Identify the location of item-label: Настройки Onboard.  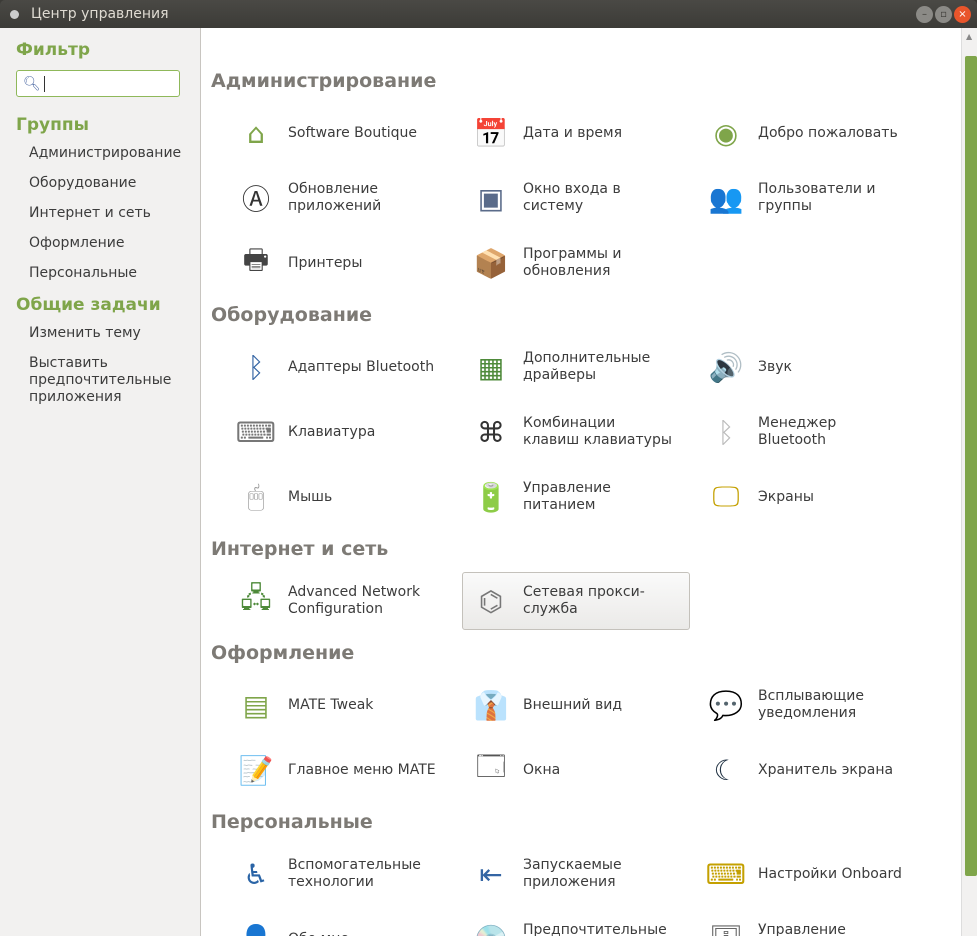
(830, 873).